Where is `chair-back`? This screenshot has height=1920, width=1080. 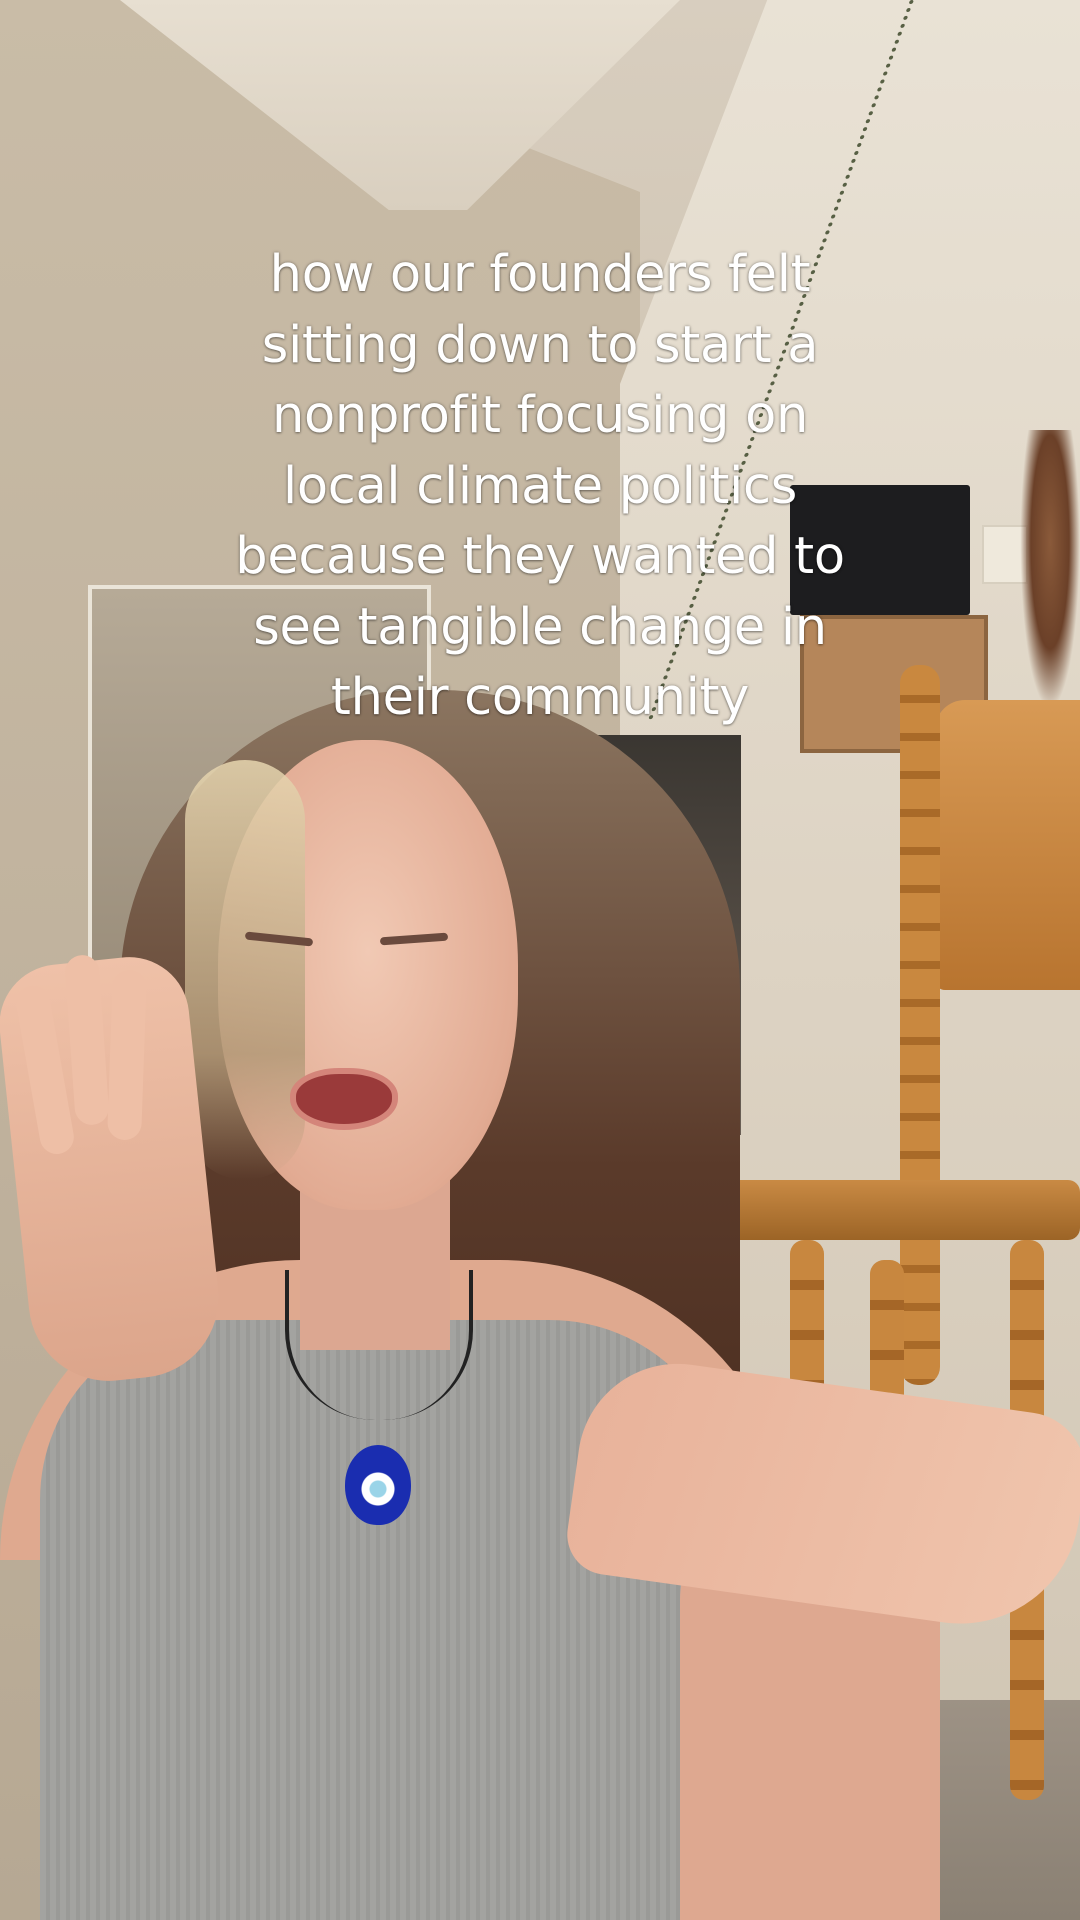
chair-back is located at coordinates (1007, 845).